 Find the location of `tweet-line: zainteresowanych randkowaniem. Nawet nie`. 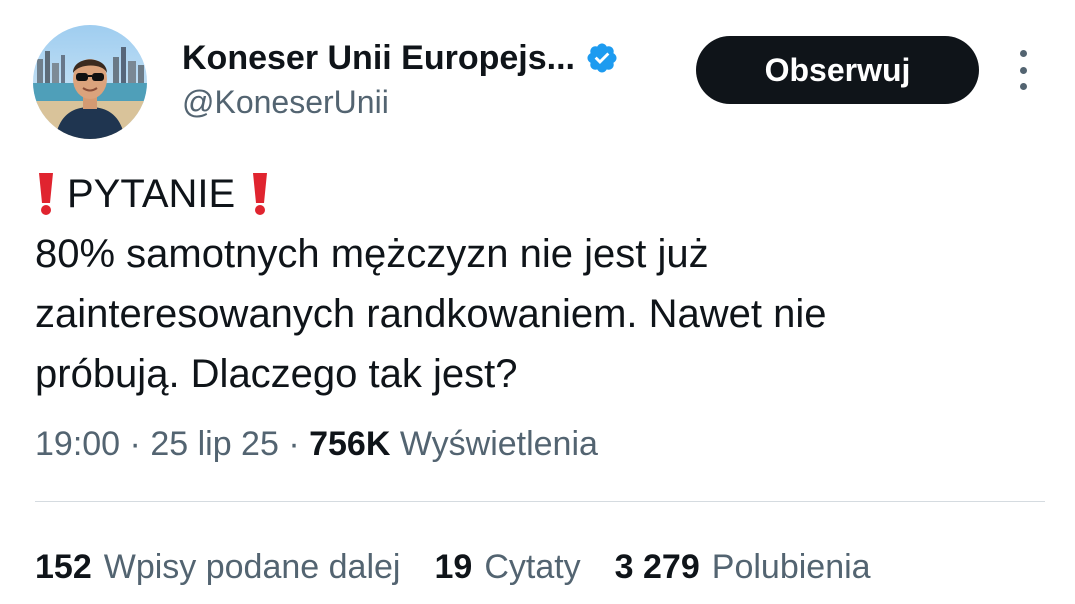

tweet-line: zainteresowanych randkowaniem. Nawet nie is located at coordinates (431, 314).